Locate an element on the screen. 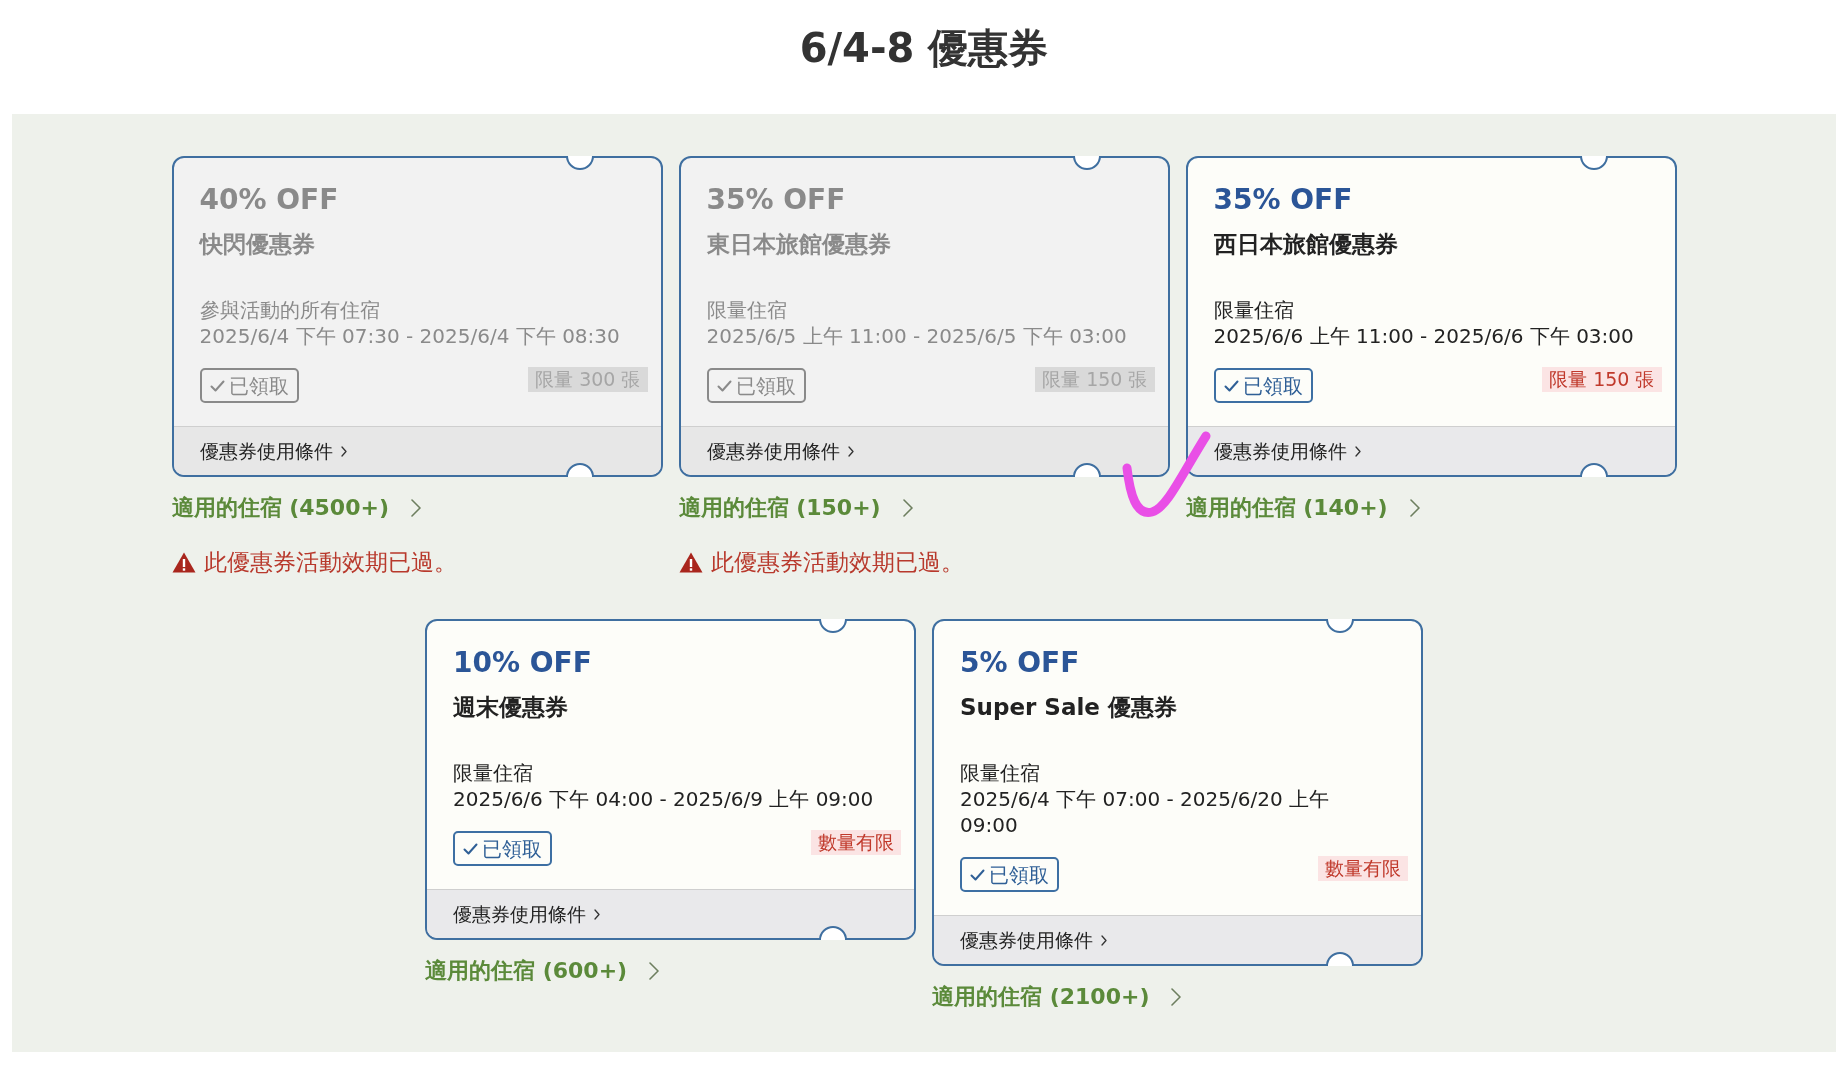 This screenshot has height=1067, width=1848. hotels-link: 適用的住宿 (4500+) is located at coordinates (296, 508).